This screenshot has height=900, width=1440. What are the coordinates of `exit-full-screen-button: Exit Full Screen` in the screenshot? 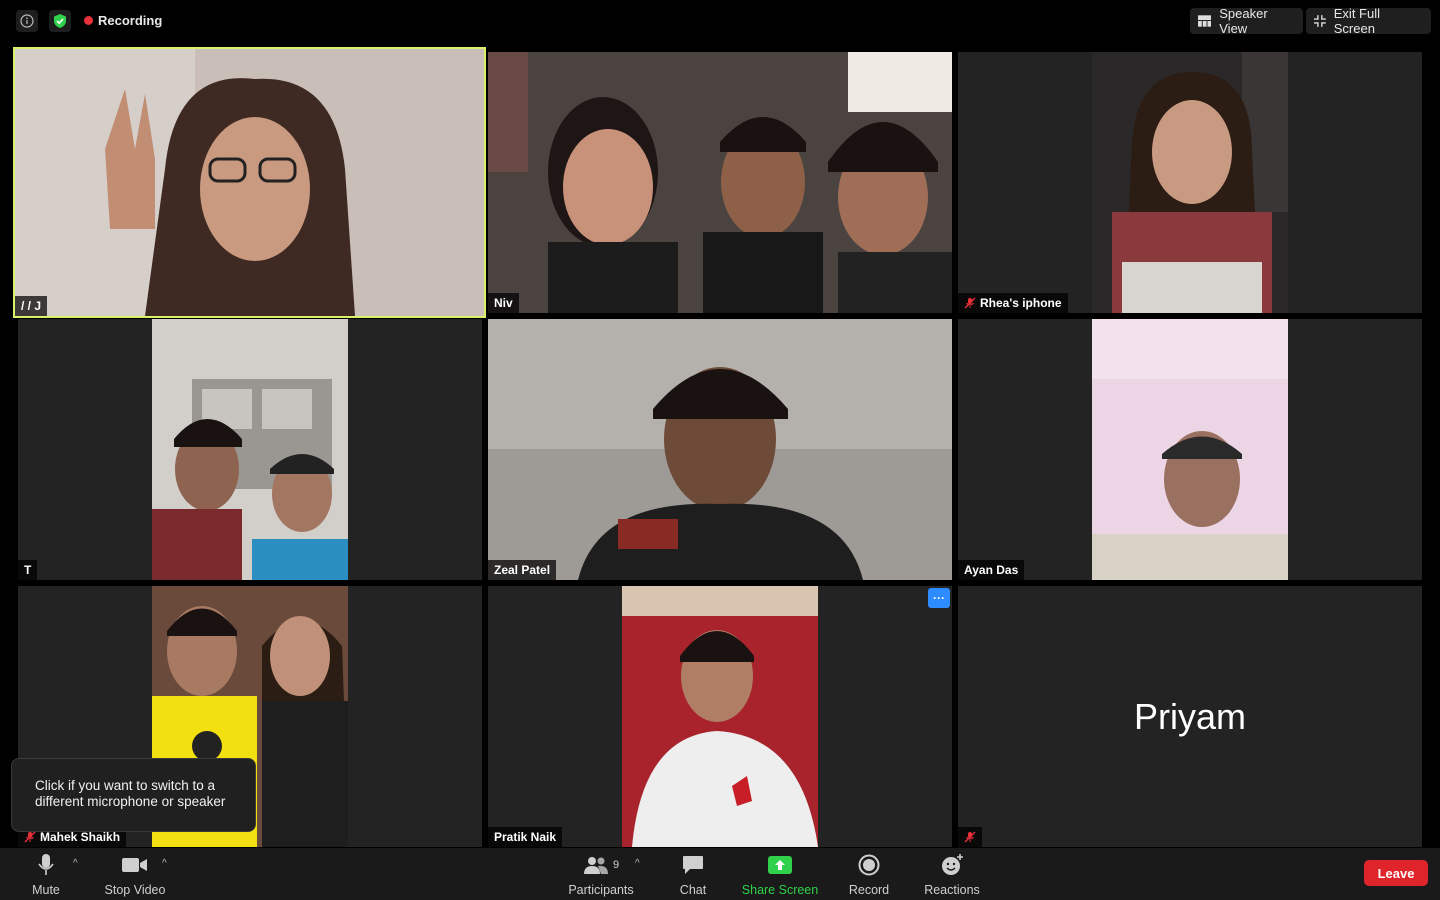 It's located at (1368, 21).